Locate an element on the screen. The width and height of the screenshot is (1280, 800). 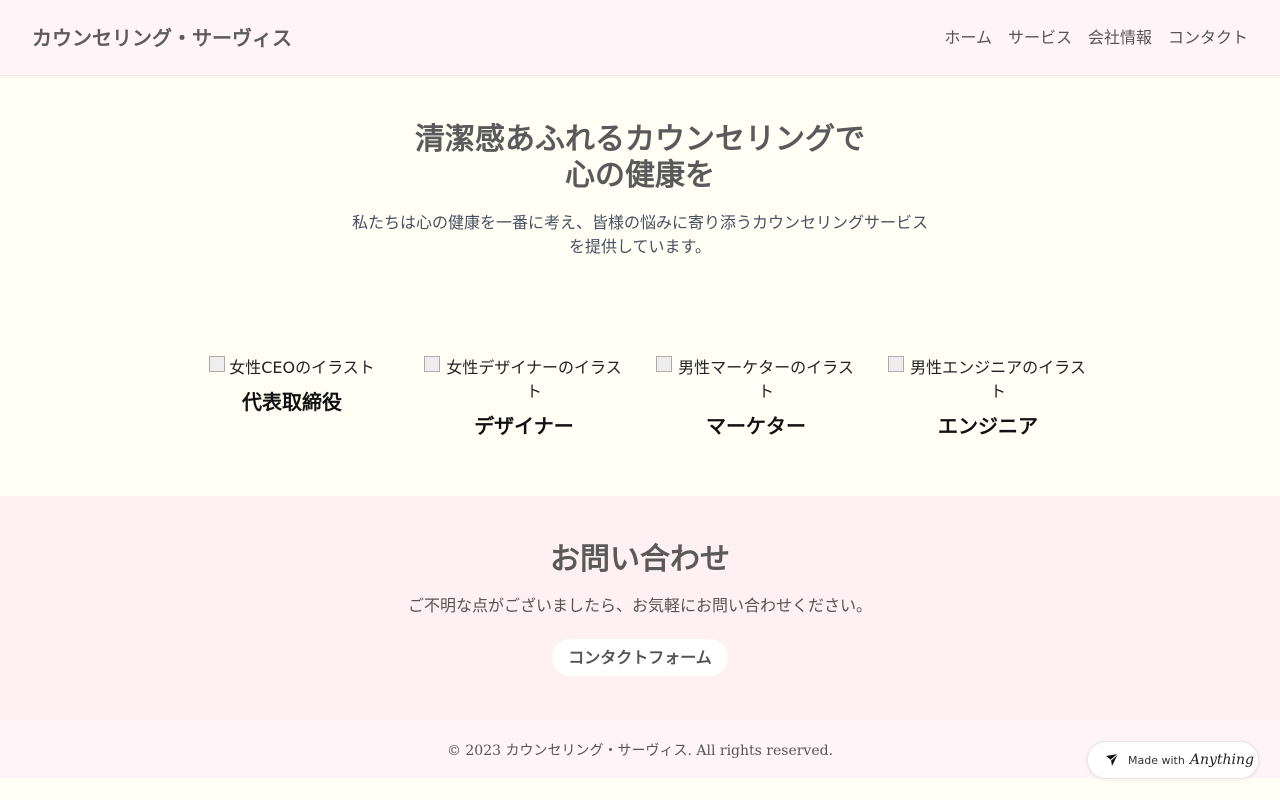
made-with-label: Made with is located at coordinates (1156, 760).